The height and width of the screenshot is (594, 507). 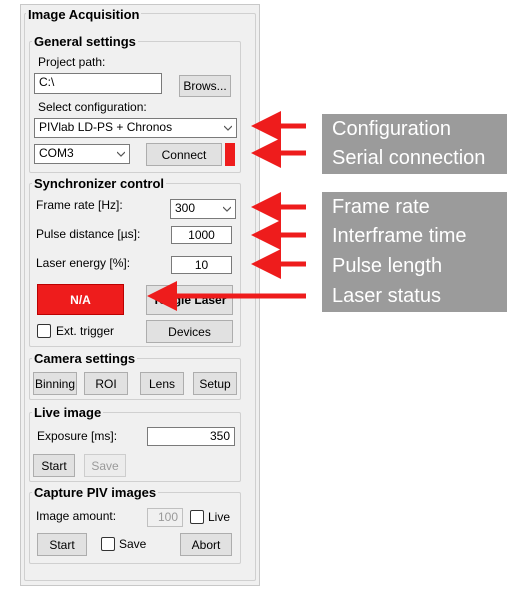 I want to click on toggle-laser-button: Toggle Laser, so click(x=189, y=300).